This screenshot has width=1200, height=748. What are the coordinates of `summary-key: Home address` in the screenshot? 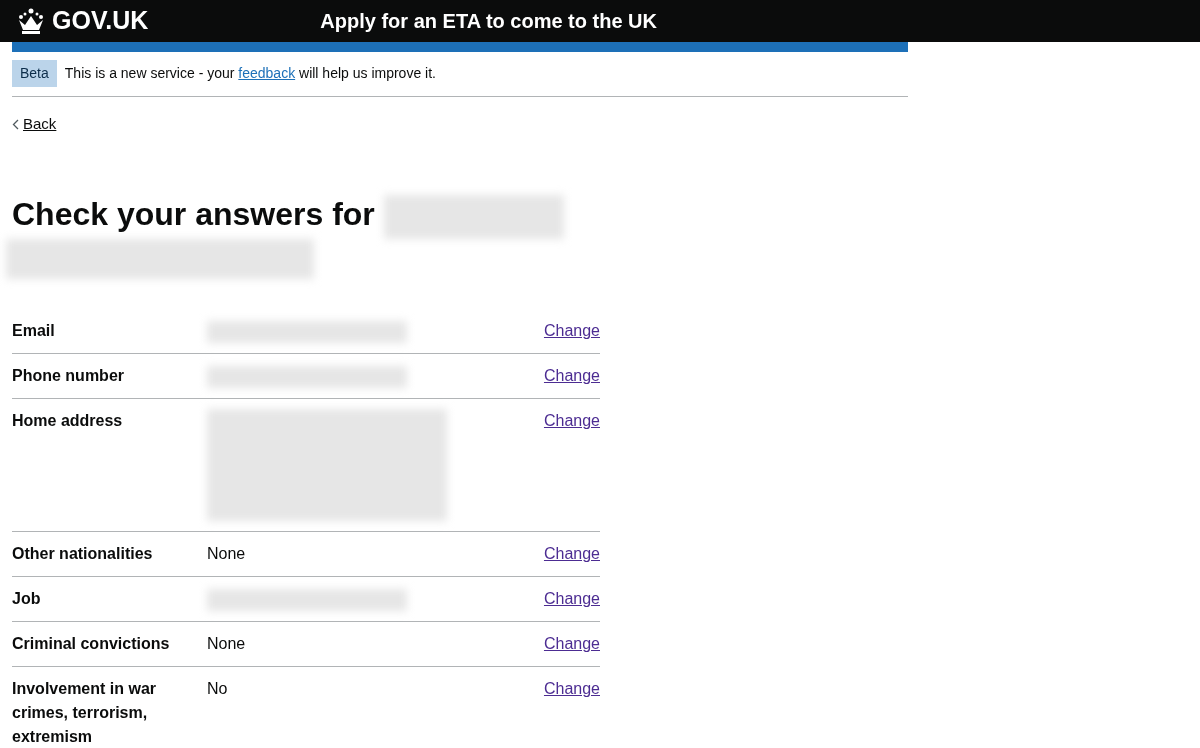 It's located at (109, 465).